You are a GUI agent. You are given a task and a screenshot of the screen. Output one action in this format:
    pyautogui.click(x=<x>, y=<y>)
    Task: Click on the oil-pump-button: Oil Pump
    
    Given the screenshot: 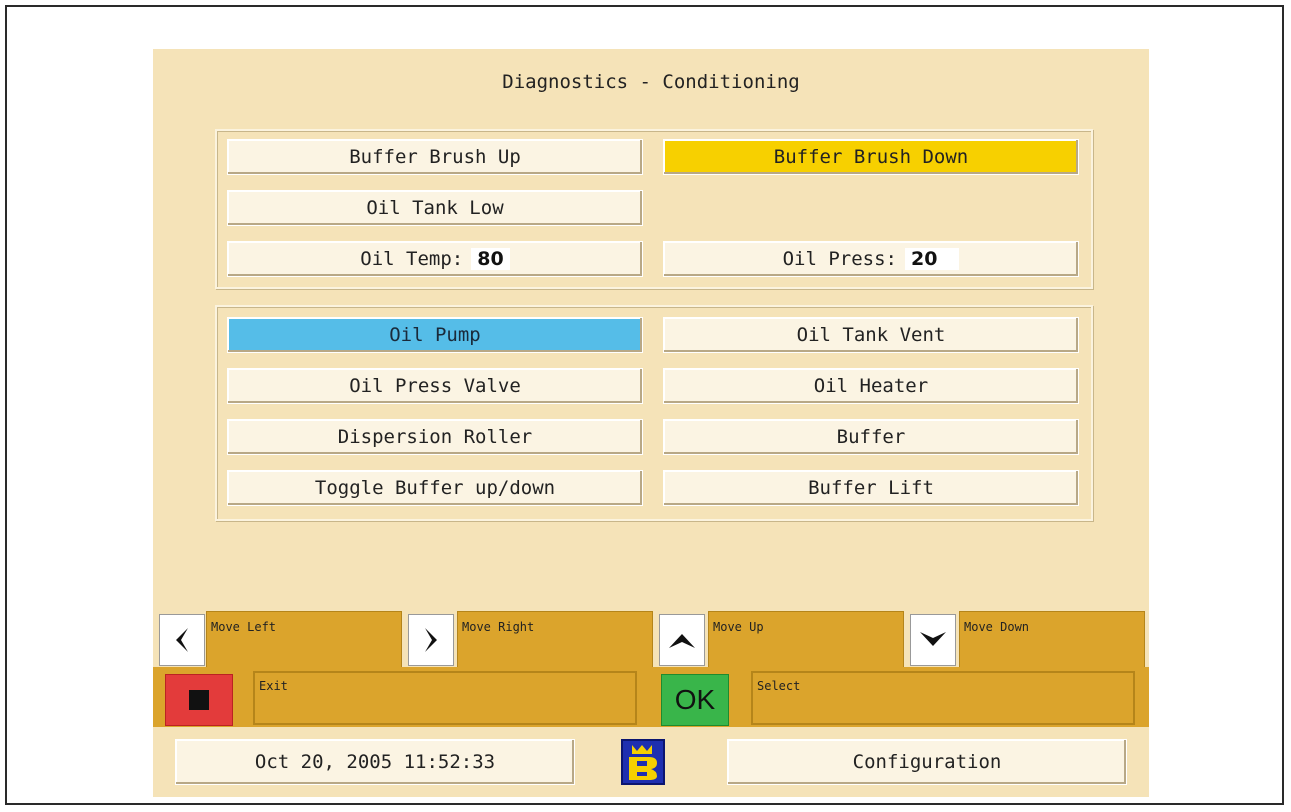 What is the action you would take?
    pyautogui.click(x=435, y=335)
    